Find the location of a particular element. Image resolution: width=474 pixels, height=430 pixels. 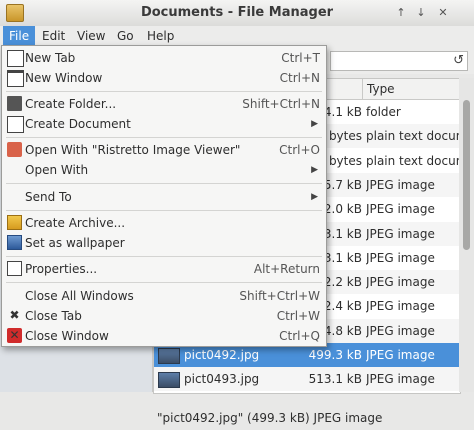

document-icon is located at coordinates (15, 124).